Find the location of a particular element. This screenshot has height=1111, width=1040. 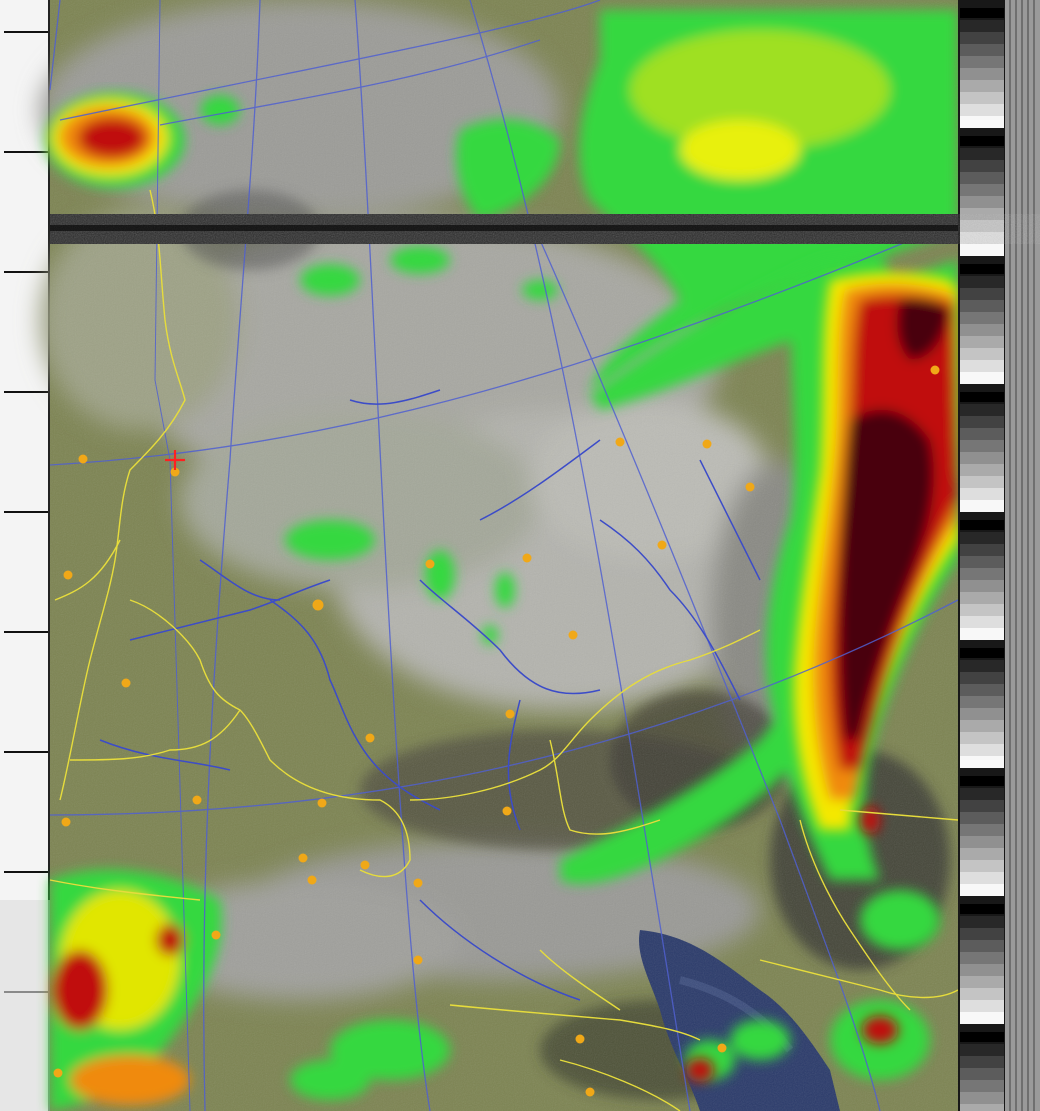

left-telemetry-strip is located at coordinates (25, 555).